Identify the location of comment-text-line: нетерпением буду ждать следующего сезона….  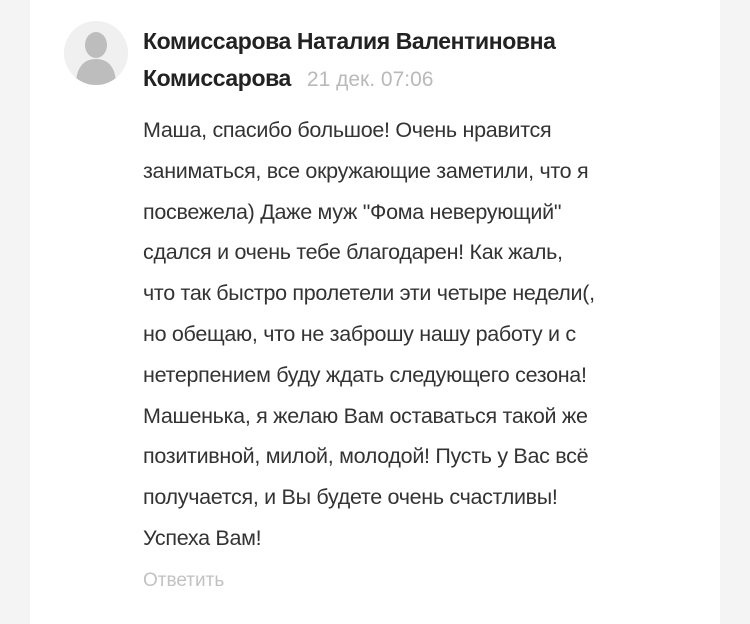
(365, 374).